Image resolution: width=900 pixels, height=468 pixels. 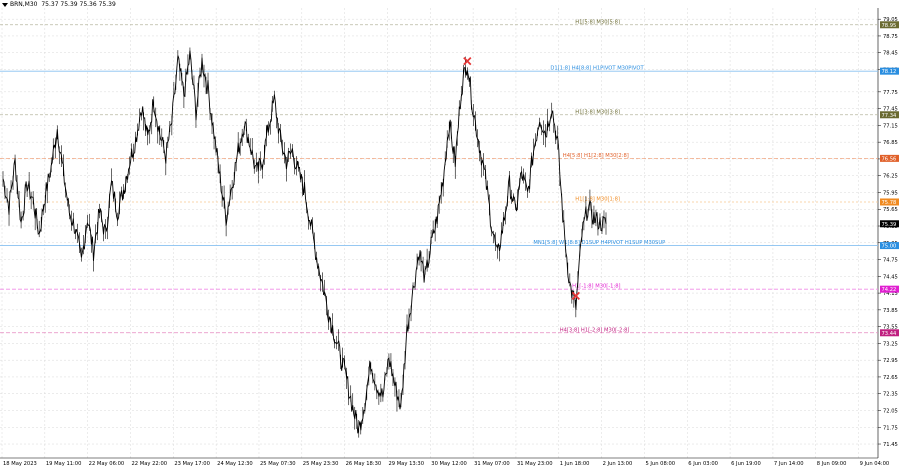 I want to click on x-tick-label: 9 Jun 04:00, so click(x=875, y=464).